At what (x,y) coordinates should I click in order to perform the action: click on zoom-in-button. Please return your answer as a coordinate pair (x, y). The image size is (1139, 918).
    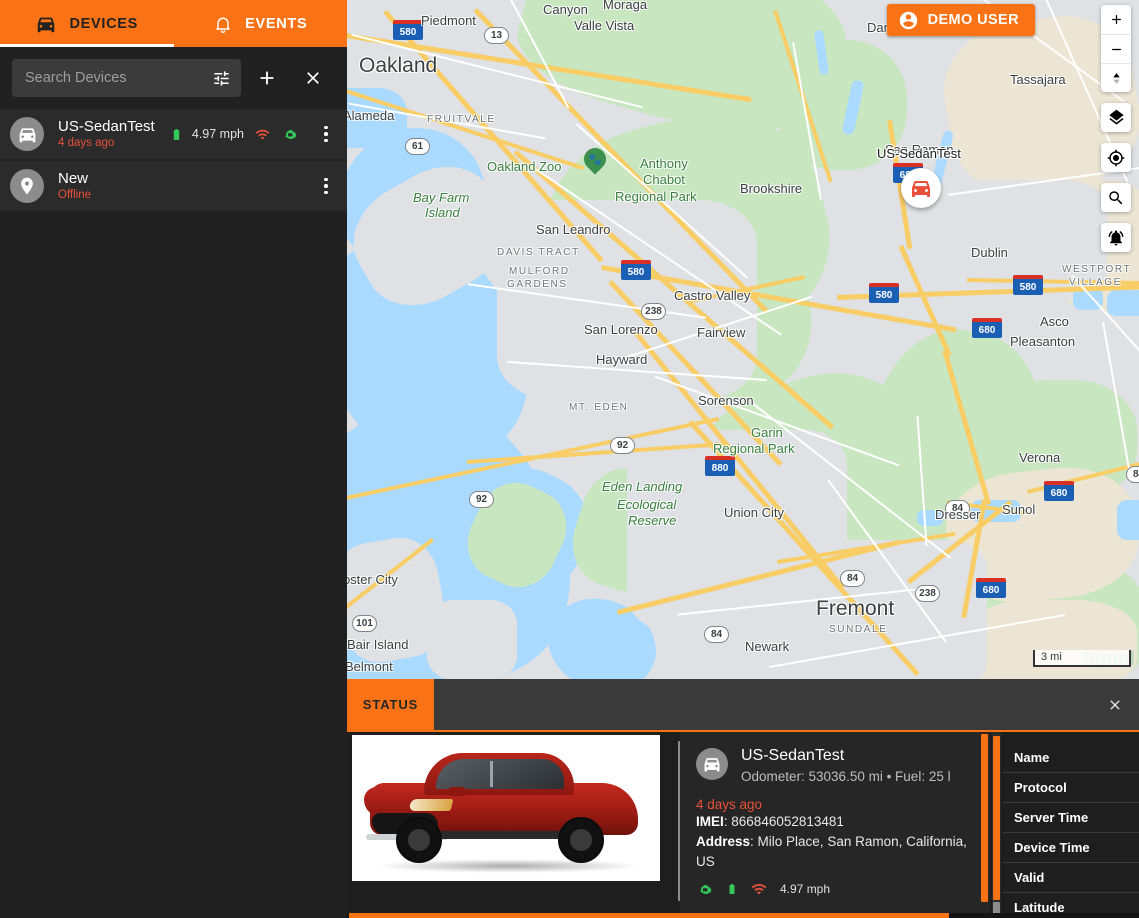
    Looking at the image, I should click on (1116, 19).